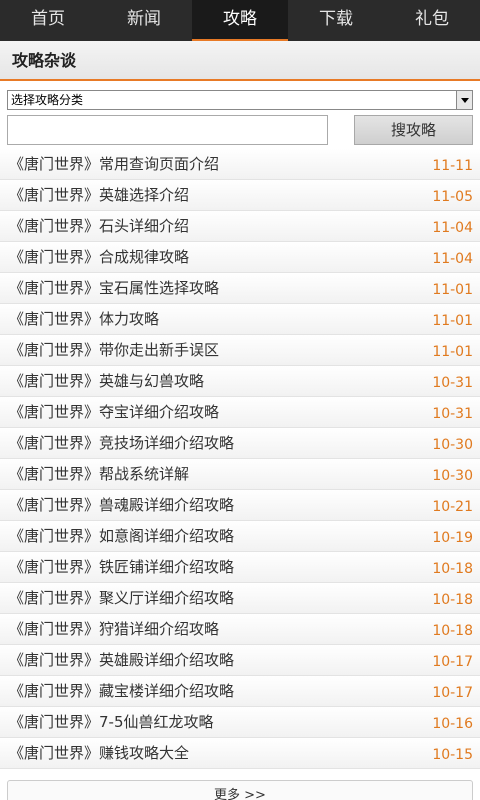 Image resolution: width=480 pixels, height=800 pixels. I want to click on article-list-item: 《唐门世界》赚钱攻略大全 10-15, so click(240, 753).